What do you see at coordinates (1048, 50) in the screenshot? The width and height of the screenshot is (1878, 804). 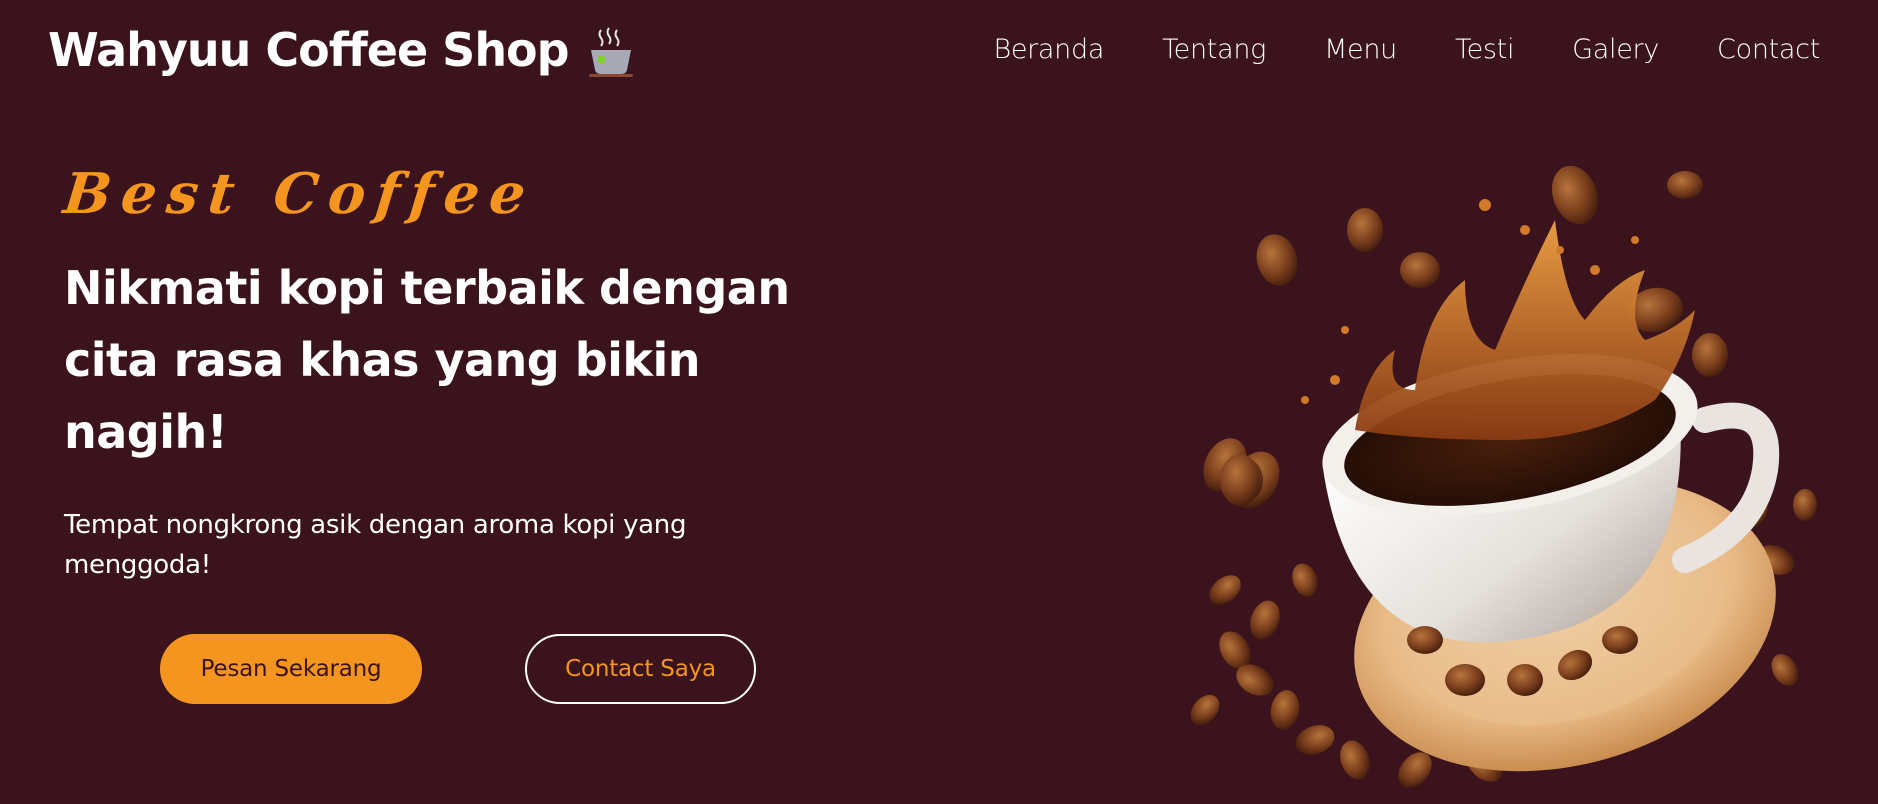 I see `nav-beranda: Beranda` at bounding box center [1048, 50].